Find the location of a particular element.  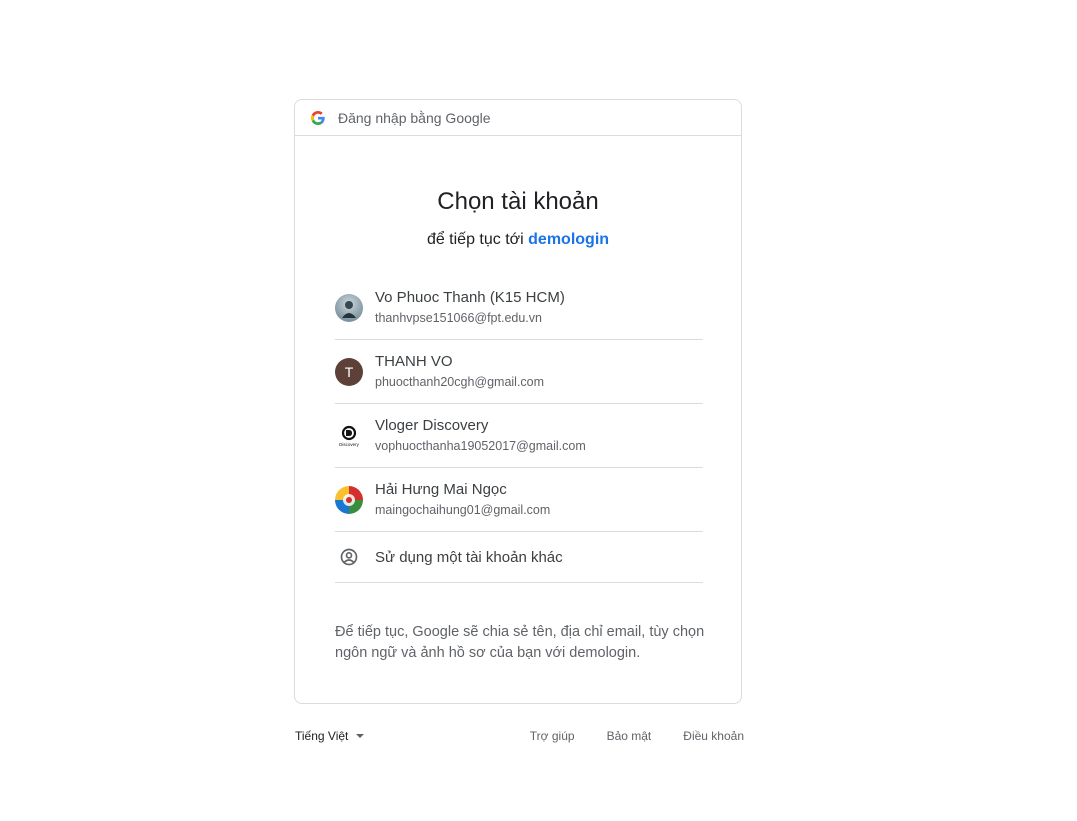

app-name-link: demologin is located at coordinates (568, 239).